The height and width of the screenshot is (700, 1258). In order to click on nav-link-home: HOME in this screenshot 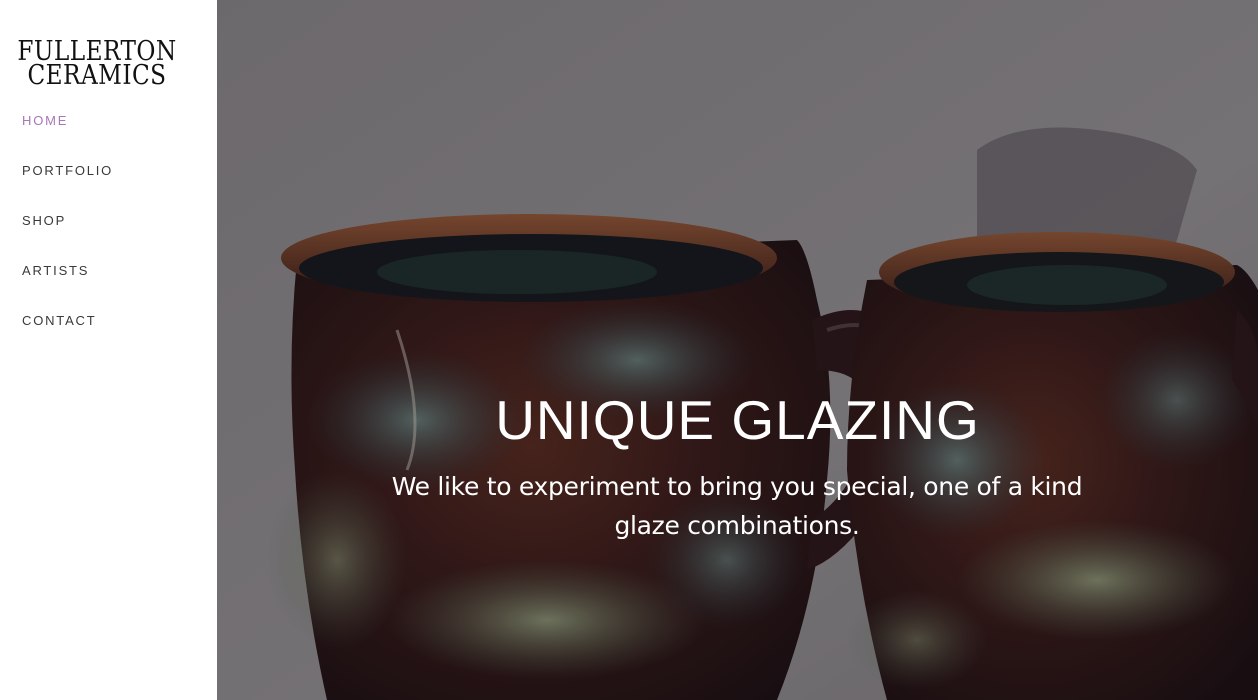, I will do `click(45, 121)`.